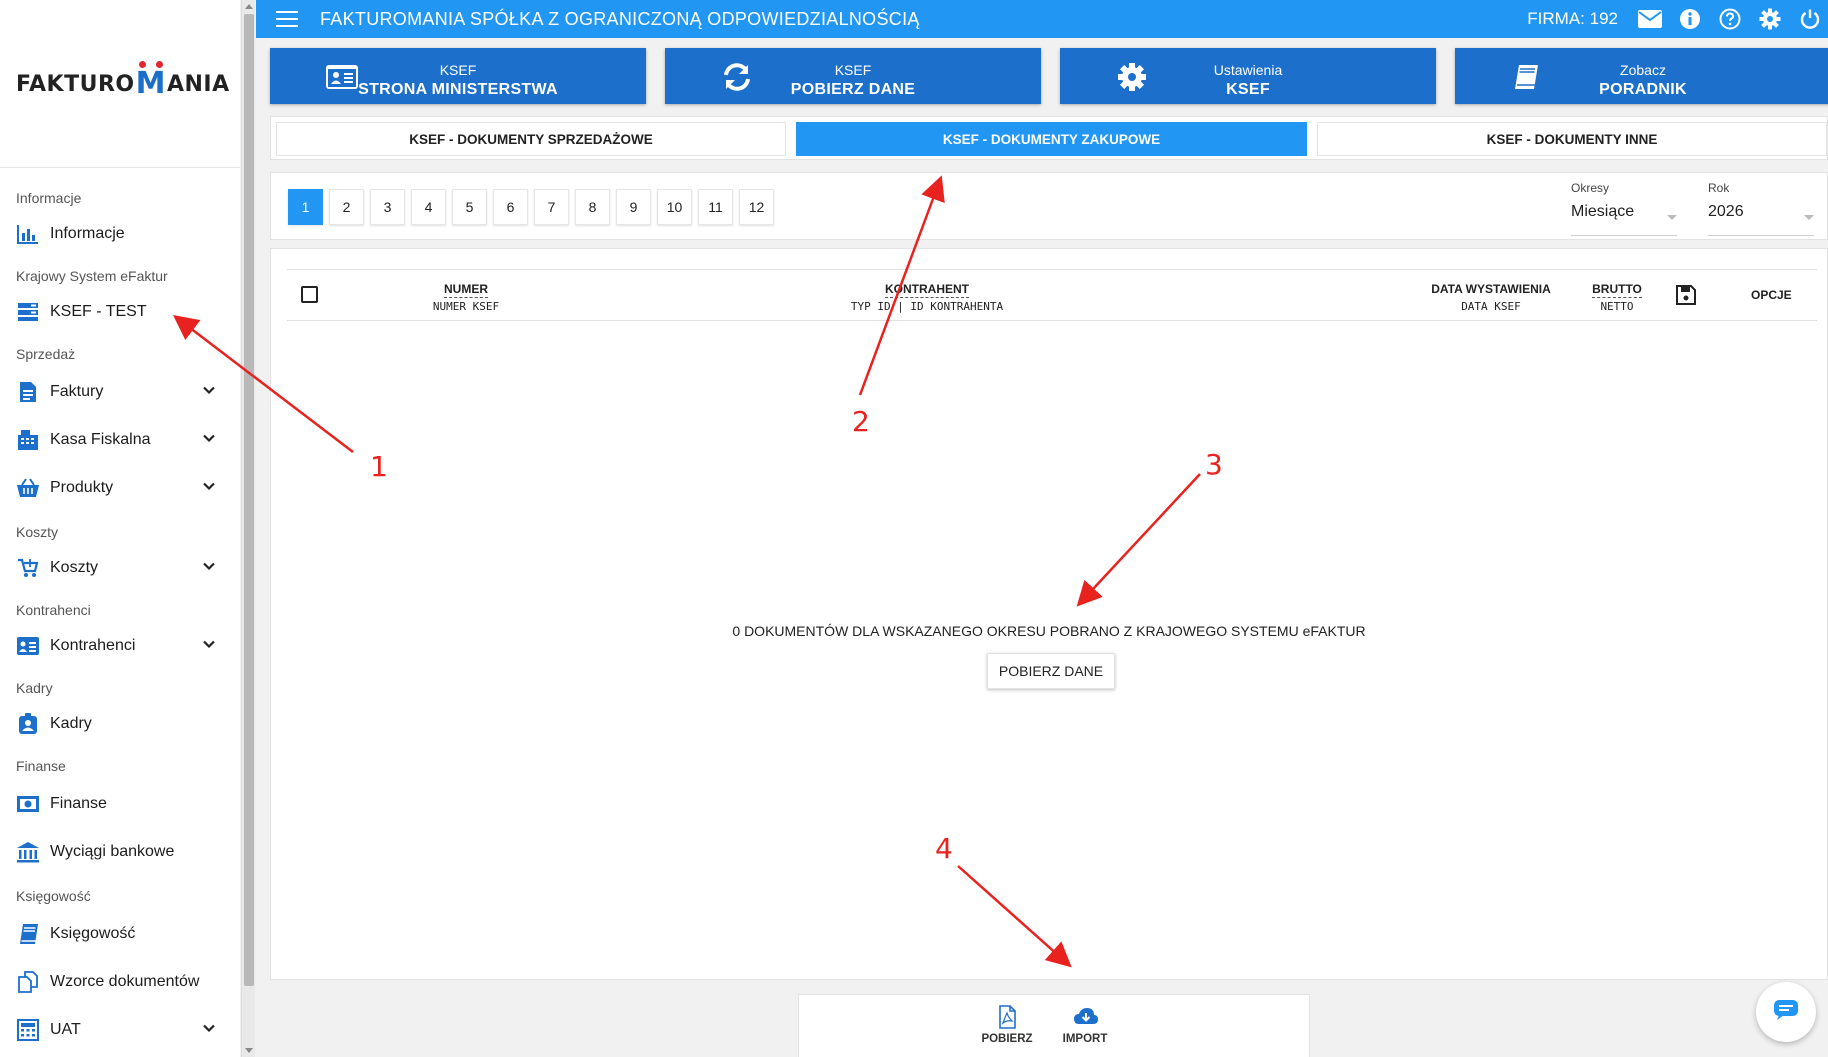 The image size is (1828, 1057). Describe the element at coordinates (100, 439) in the screenshot. I see `sidebar-item-label: Kasa Fiskalna` at that location.